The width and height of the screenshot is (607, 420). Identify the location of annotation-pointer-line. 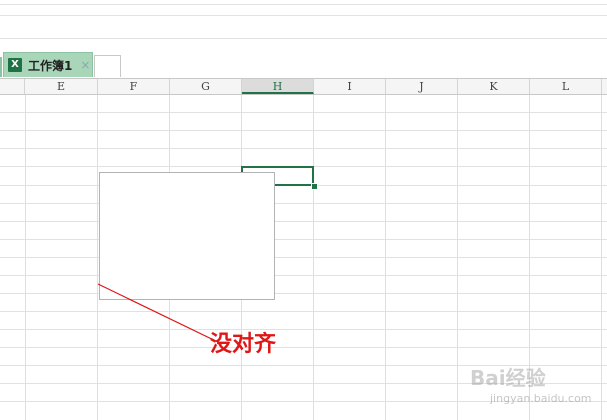
(160, 314).